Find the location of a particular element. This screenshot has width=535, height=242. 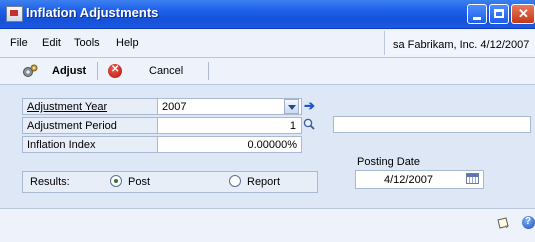

menu-help: Help is located at coordinates (127, 43).